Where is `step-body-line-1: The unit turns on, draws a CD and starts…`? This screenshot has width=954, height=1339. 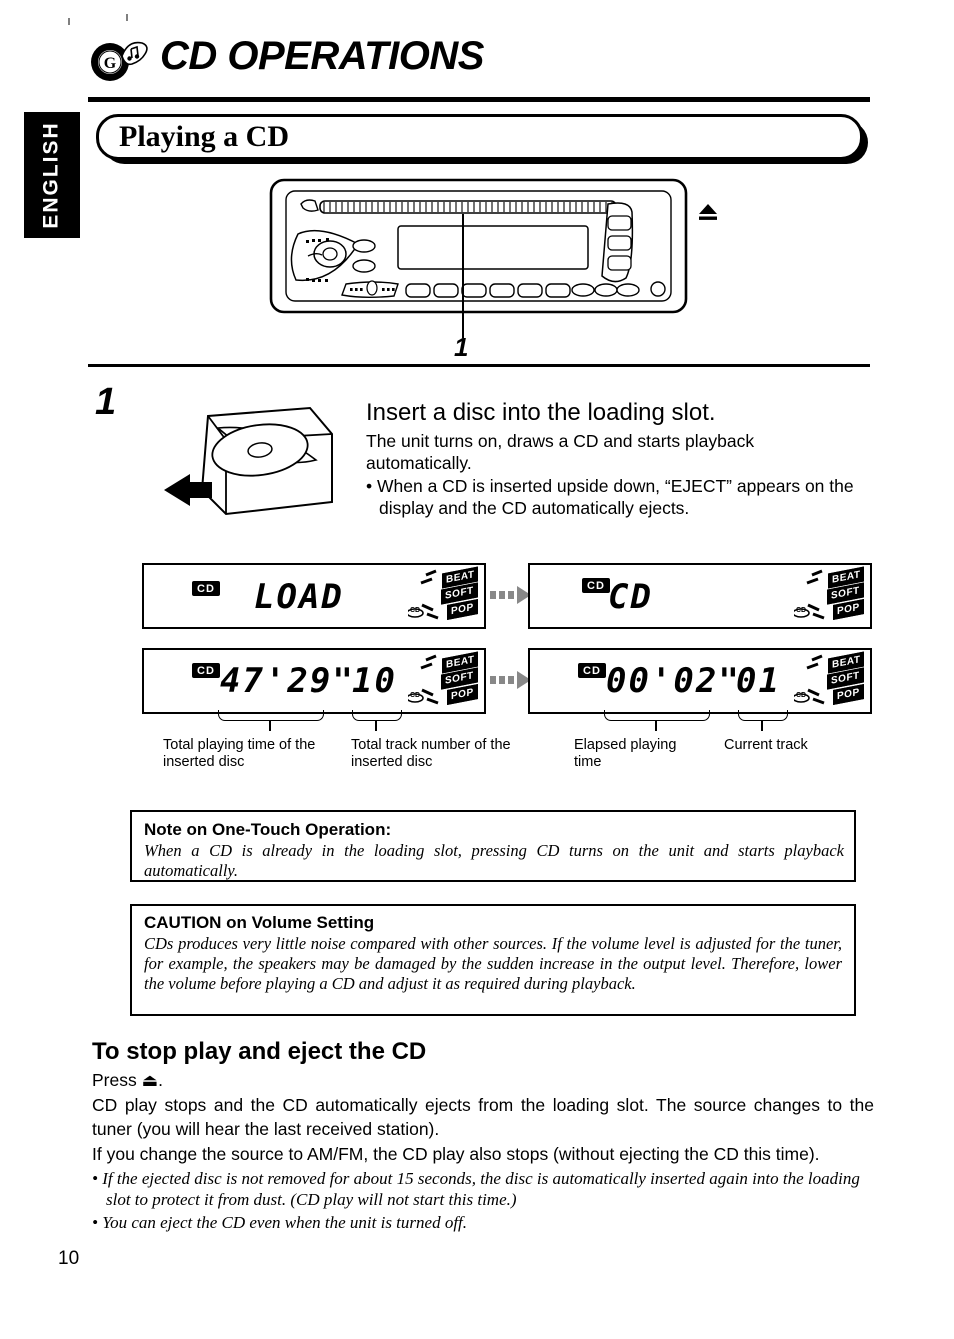
step-body-line-1: The unit turns on, draws a CD and starts… is located at coordinates (560, 441).